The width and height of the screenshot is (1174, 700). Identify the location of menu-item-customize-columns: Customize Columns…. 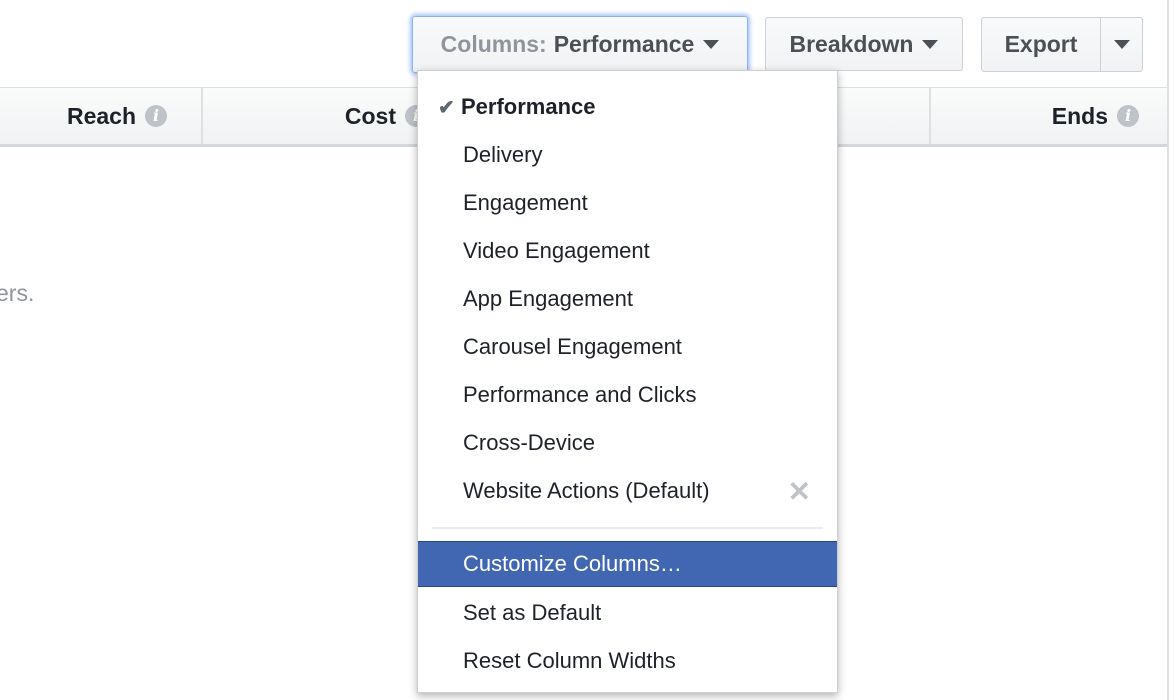
(627, 564).